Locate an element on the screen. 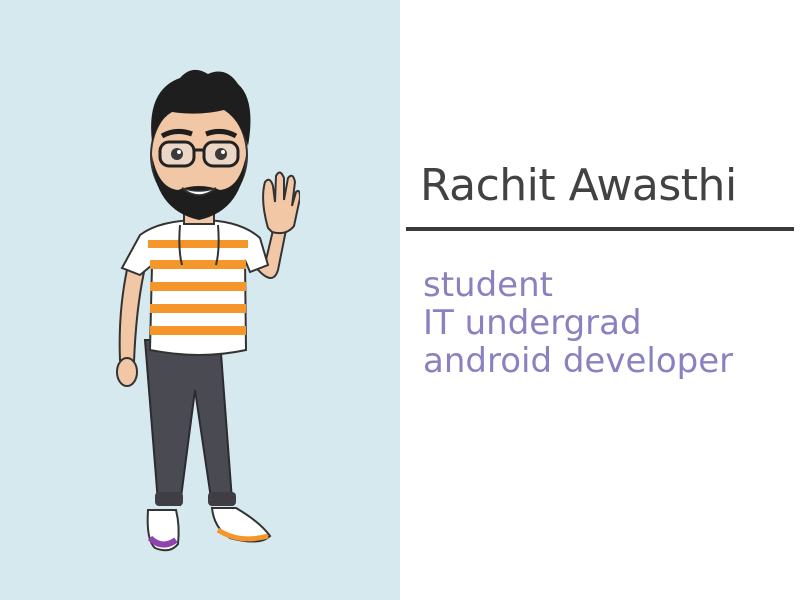 This screenshot has width=800, height=600. role-item: IT undergrad is located at coordinates (532, 323).